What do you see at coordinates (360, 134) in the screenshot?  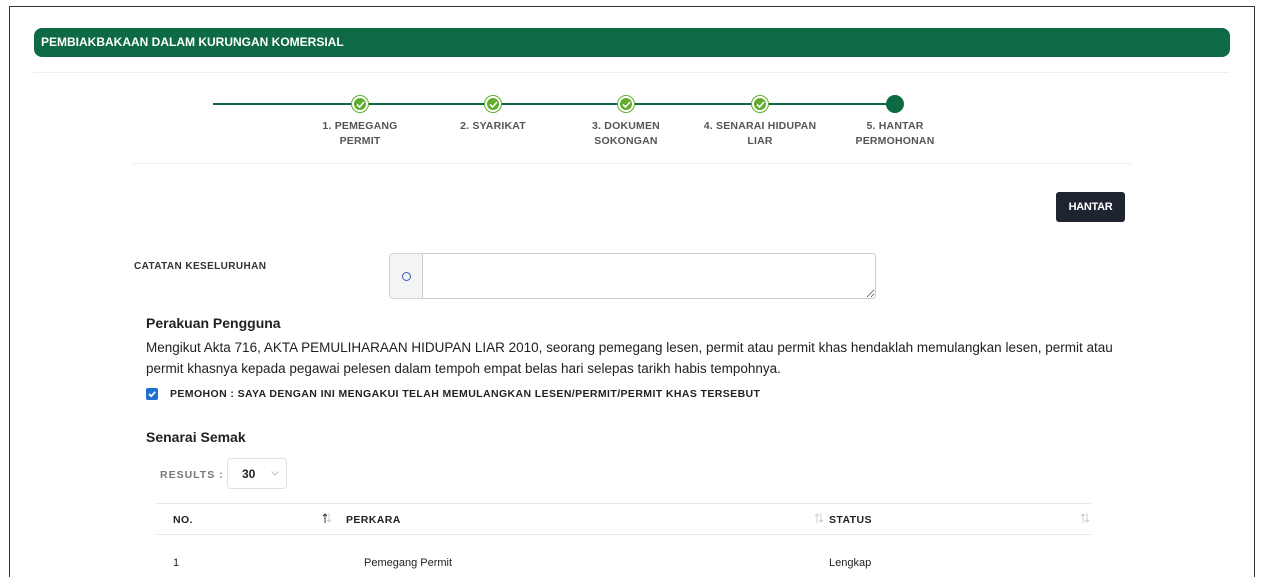 I see `step-1-label: 1. PEMEGANG PERMIT` at bounding box center [360, 134].